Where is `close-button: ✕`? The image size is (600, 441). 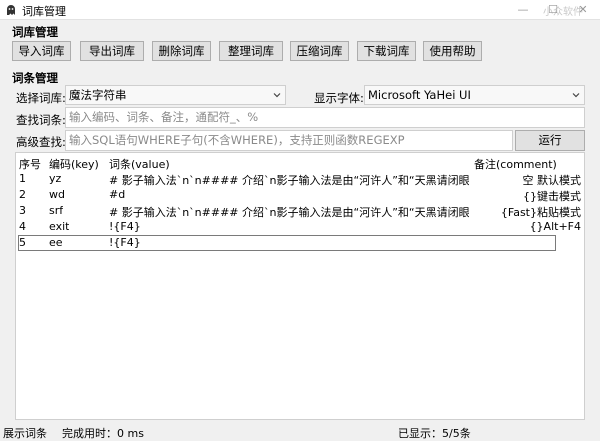
close-button: ✕ is located at coordinates (583, 10).